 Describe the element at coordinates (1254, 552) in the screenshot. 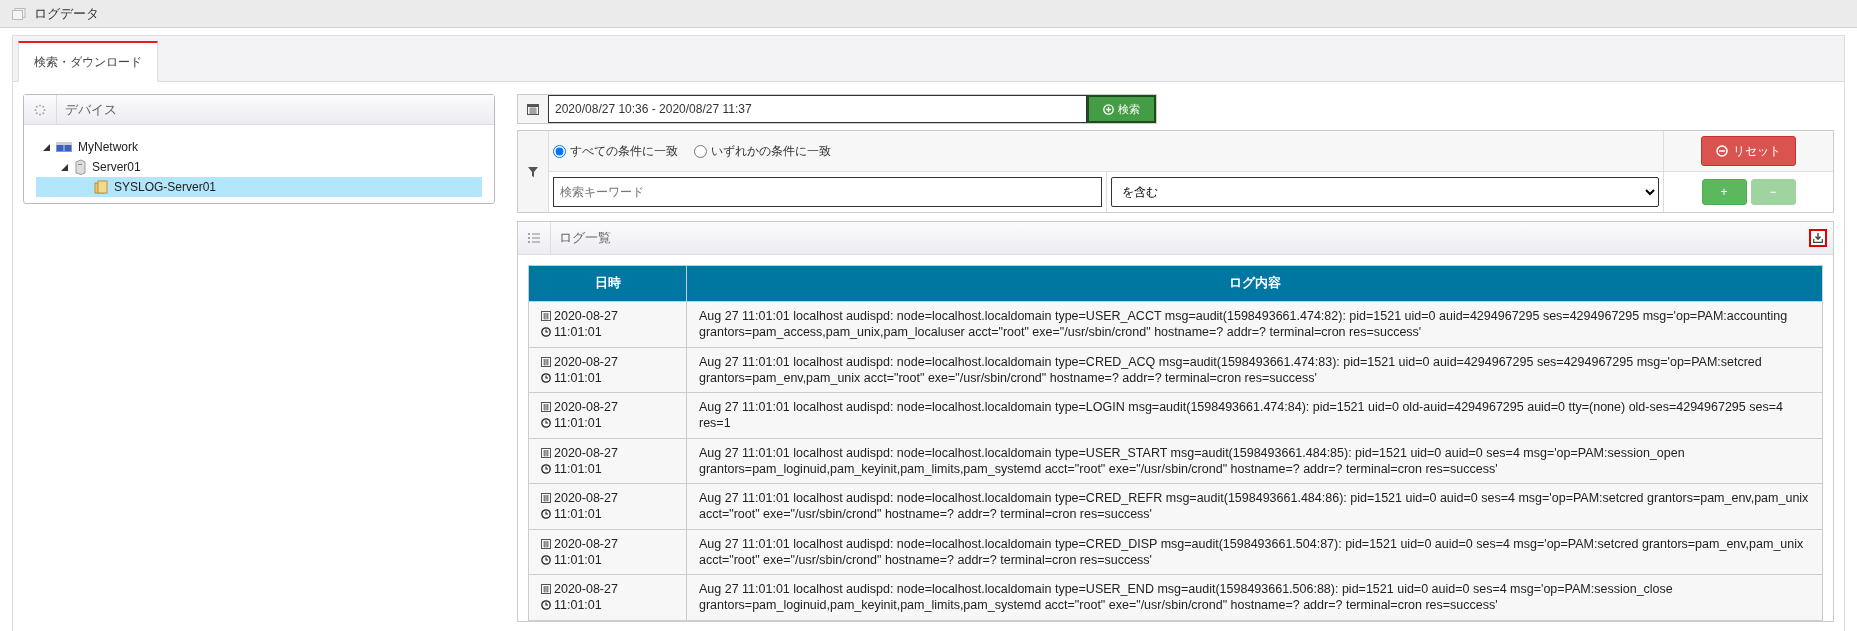

I see `log-message: Aug 27 11:01:01 localhost audispd: node=localhost.localdomain type=CRED_DISP msg=audit(1598493661.504:87): pid=1521 uid=0 auid=0 ses=4 msg='op=PAM:setcred grantors=pam_env,pam_unix acct="root" exe="/usr/sbin/crond" hostname=? addr=? terminal=cron res=success'` at that location.